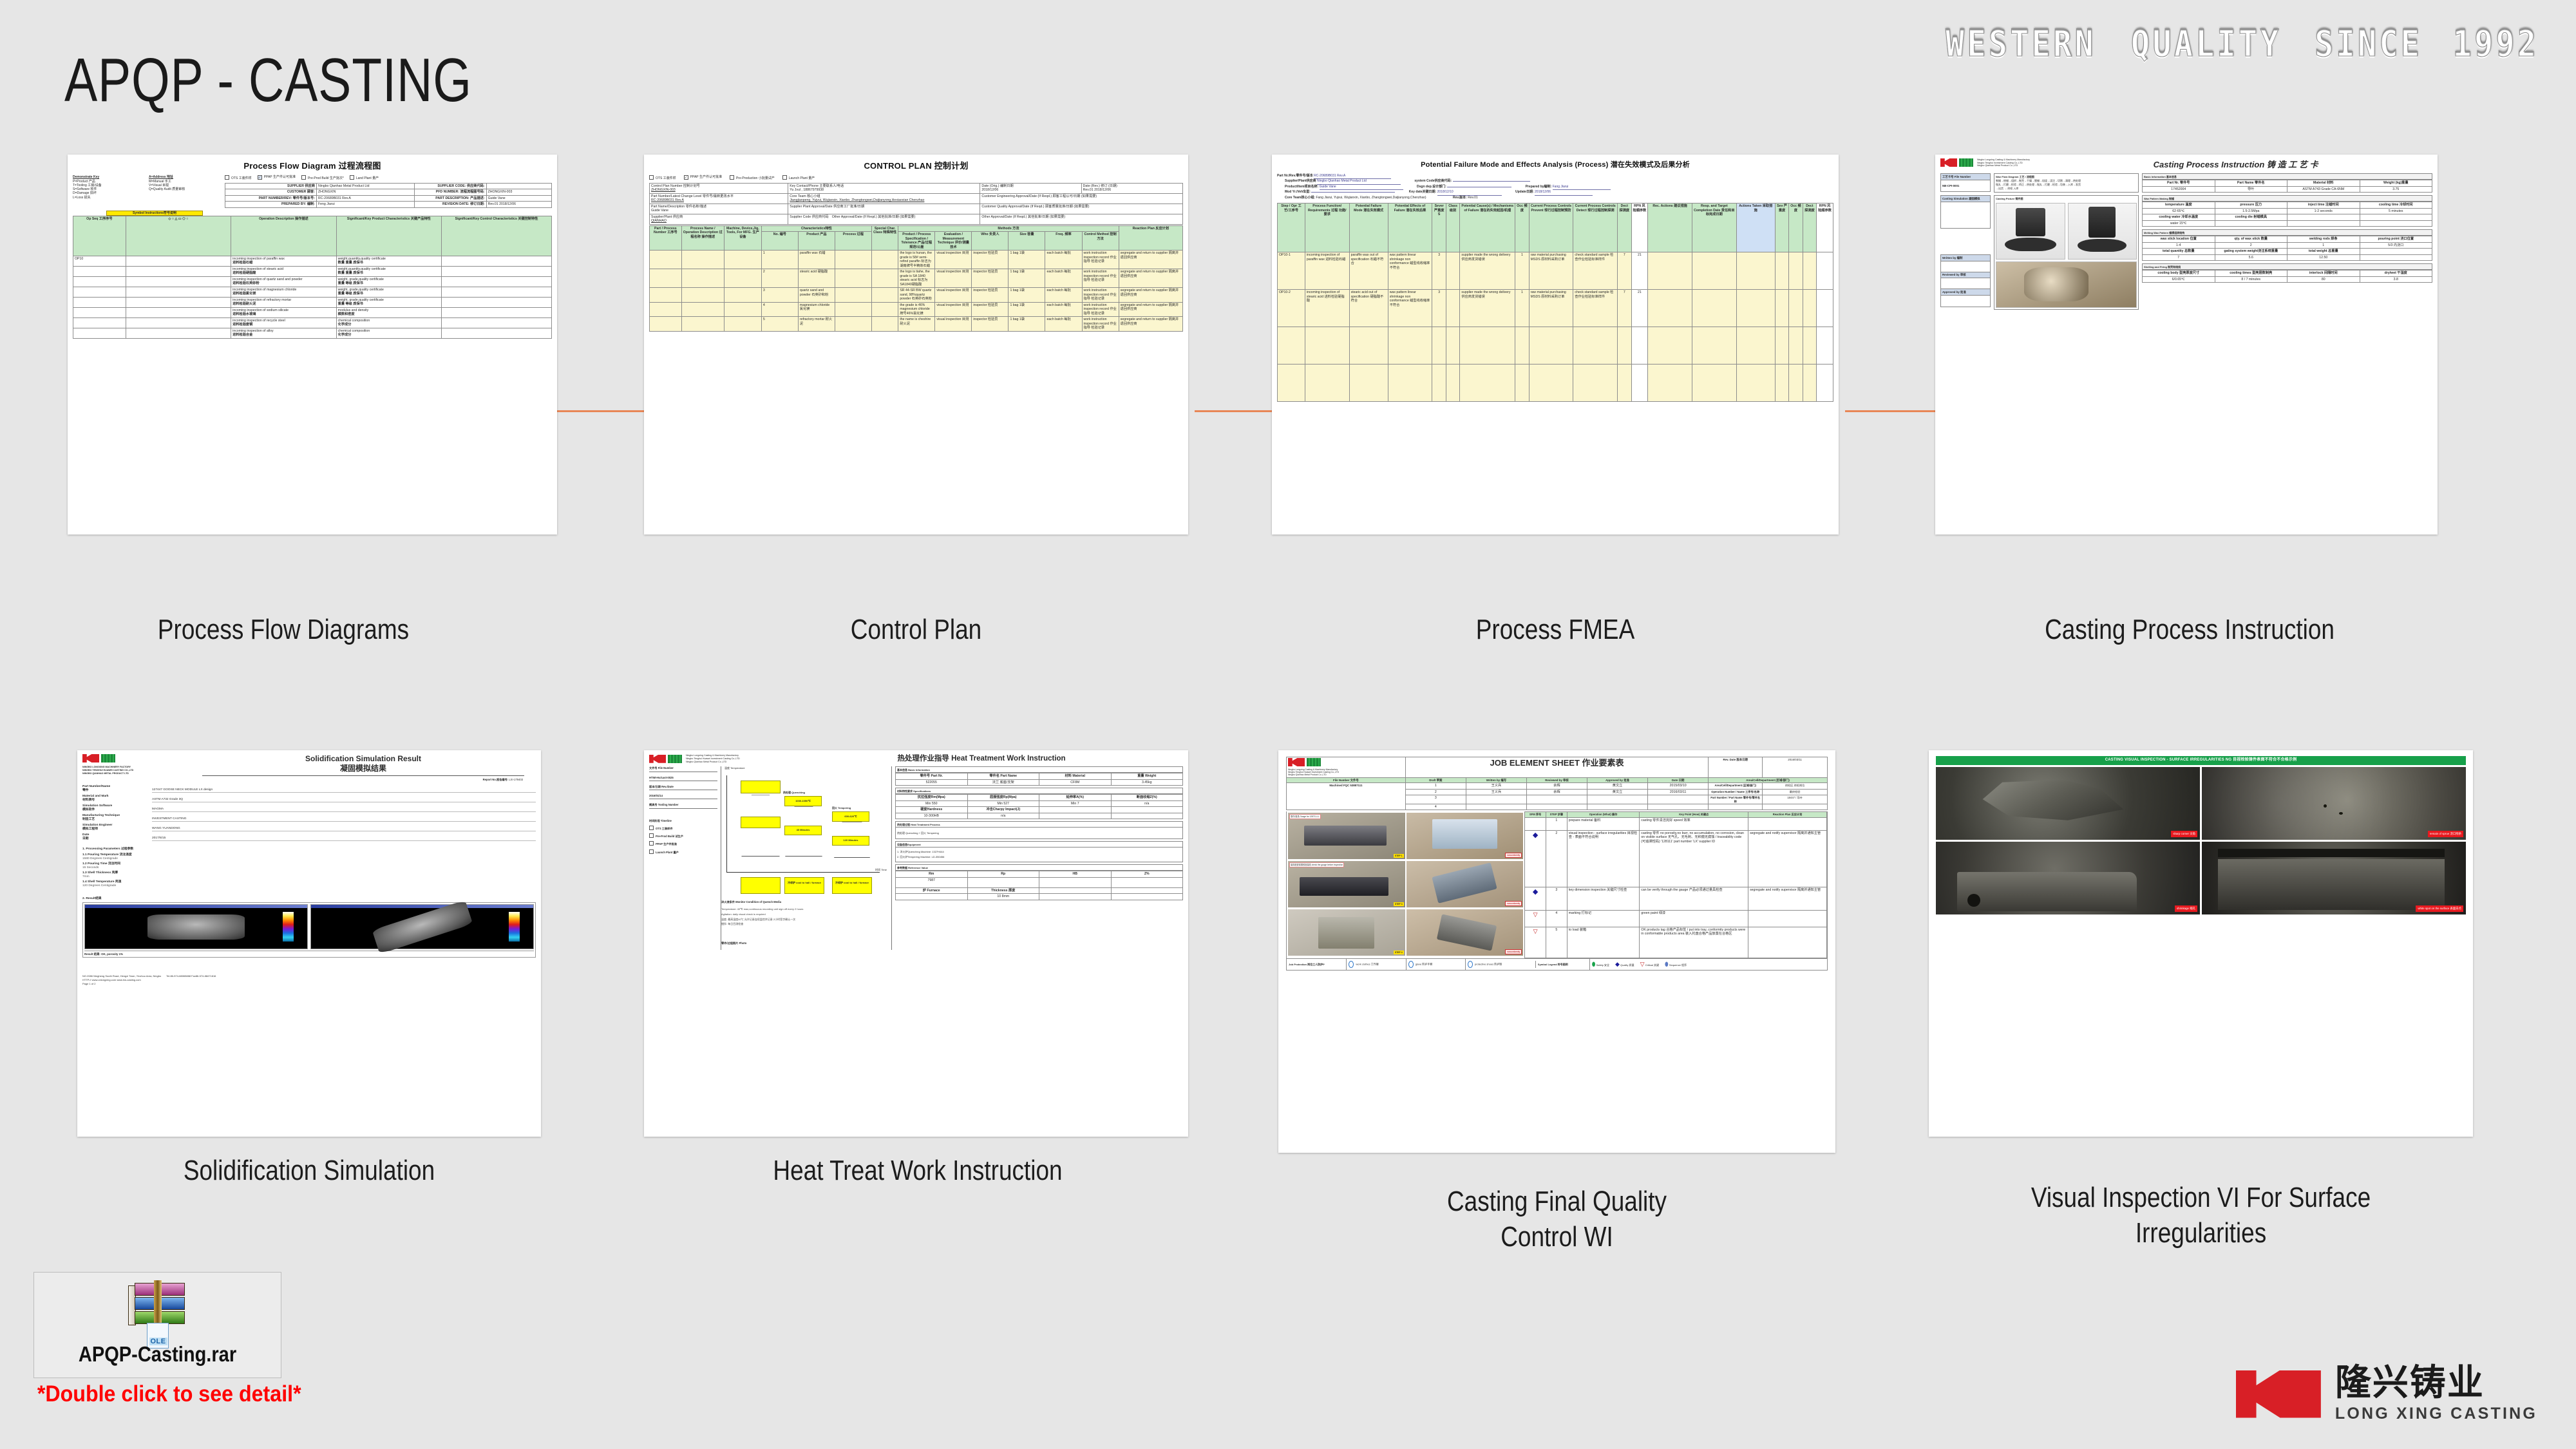 This screenshot has width=2576, height=1449. Describe the element at coordinates (366, 205) in the screenshot. I see `pfd-info-value-6: Feng Jiarui` at that location.